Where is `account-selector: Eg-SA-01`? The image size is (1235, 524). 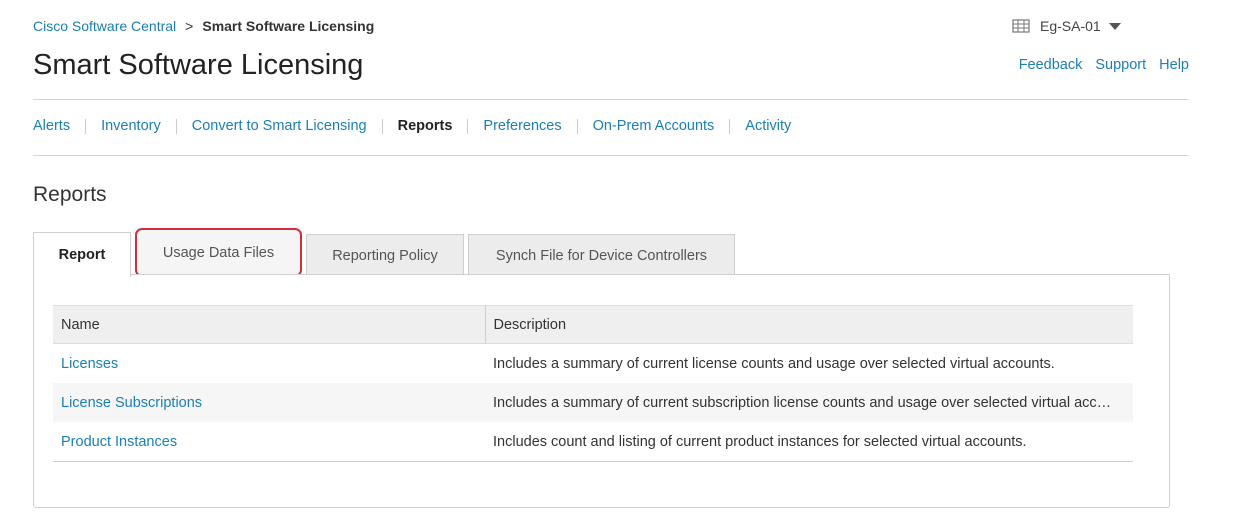 account-selector: Eg-SA-01 is located at coordinates (1066, 26).